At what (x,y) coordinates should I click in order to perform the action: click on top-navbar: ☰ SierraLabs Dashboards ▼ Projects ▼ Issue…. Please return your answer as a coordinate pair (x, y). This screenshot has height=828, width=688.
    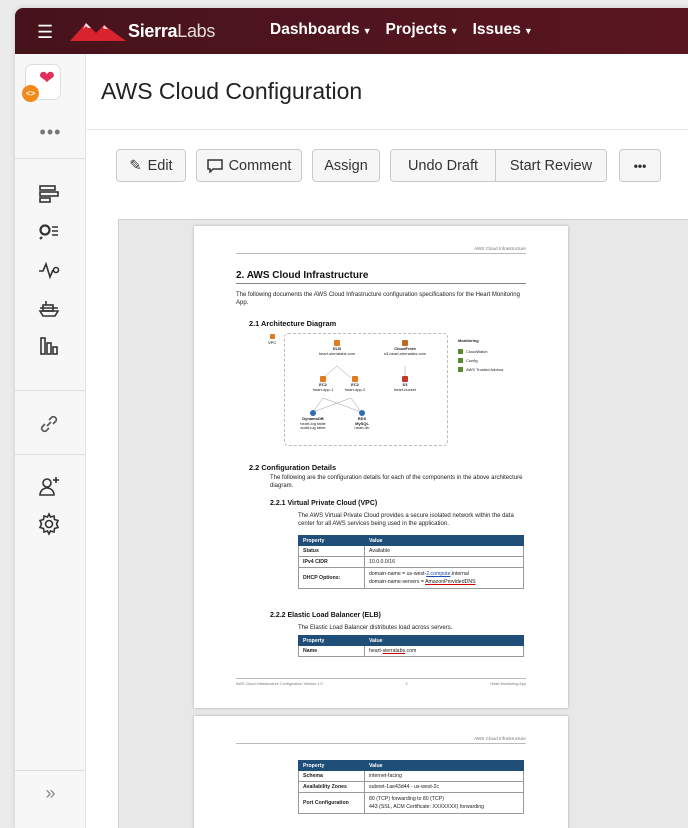
    Looking at the image, I should click on (351, 31).